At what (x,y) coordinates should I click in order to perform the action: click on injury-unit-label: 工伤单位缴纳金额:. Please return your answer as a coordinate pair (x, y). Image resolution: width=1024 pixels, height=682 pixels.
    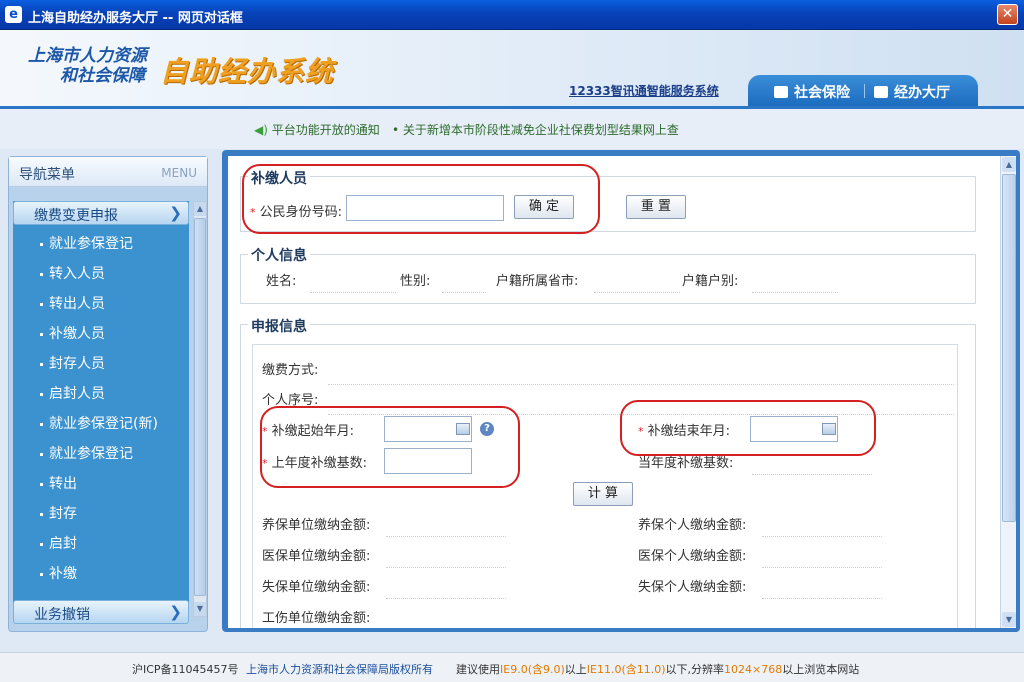
    Looking at the image, I should click on (316, 618).